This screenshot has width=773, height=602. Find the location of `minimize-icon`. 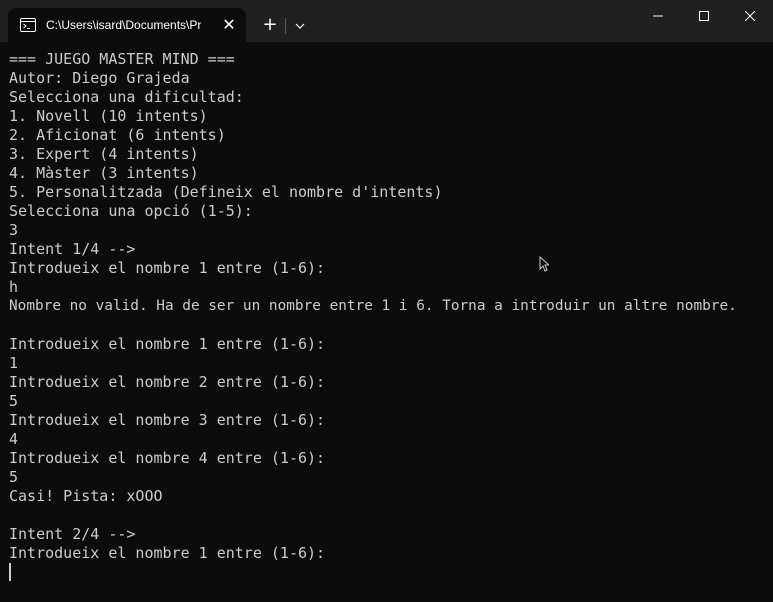

minimize-icon is located at coordinates (658, 16).